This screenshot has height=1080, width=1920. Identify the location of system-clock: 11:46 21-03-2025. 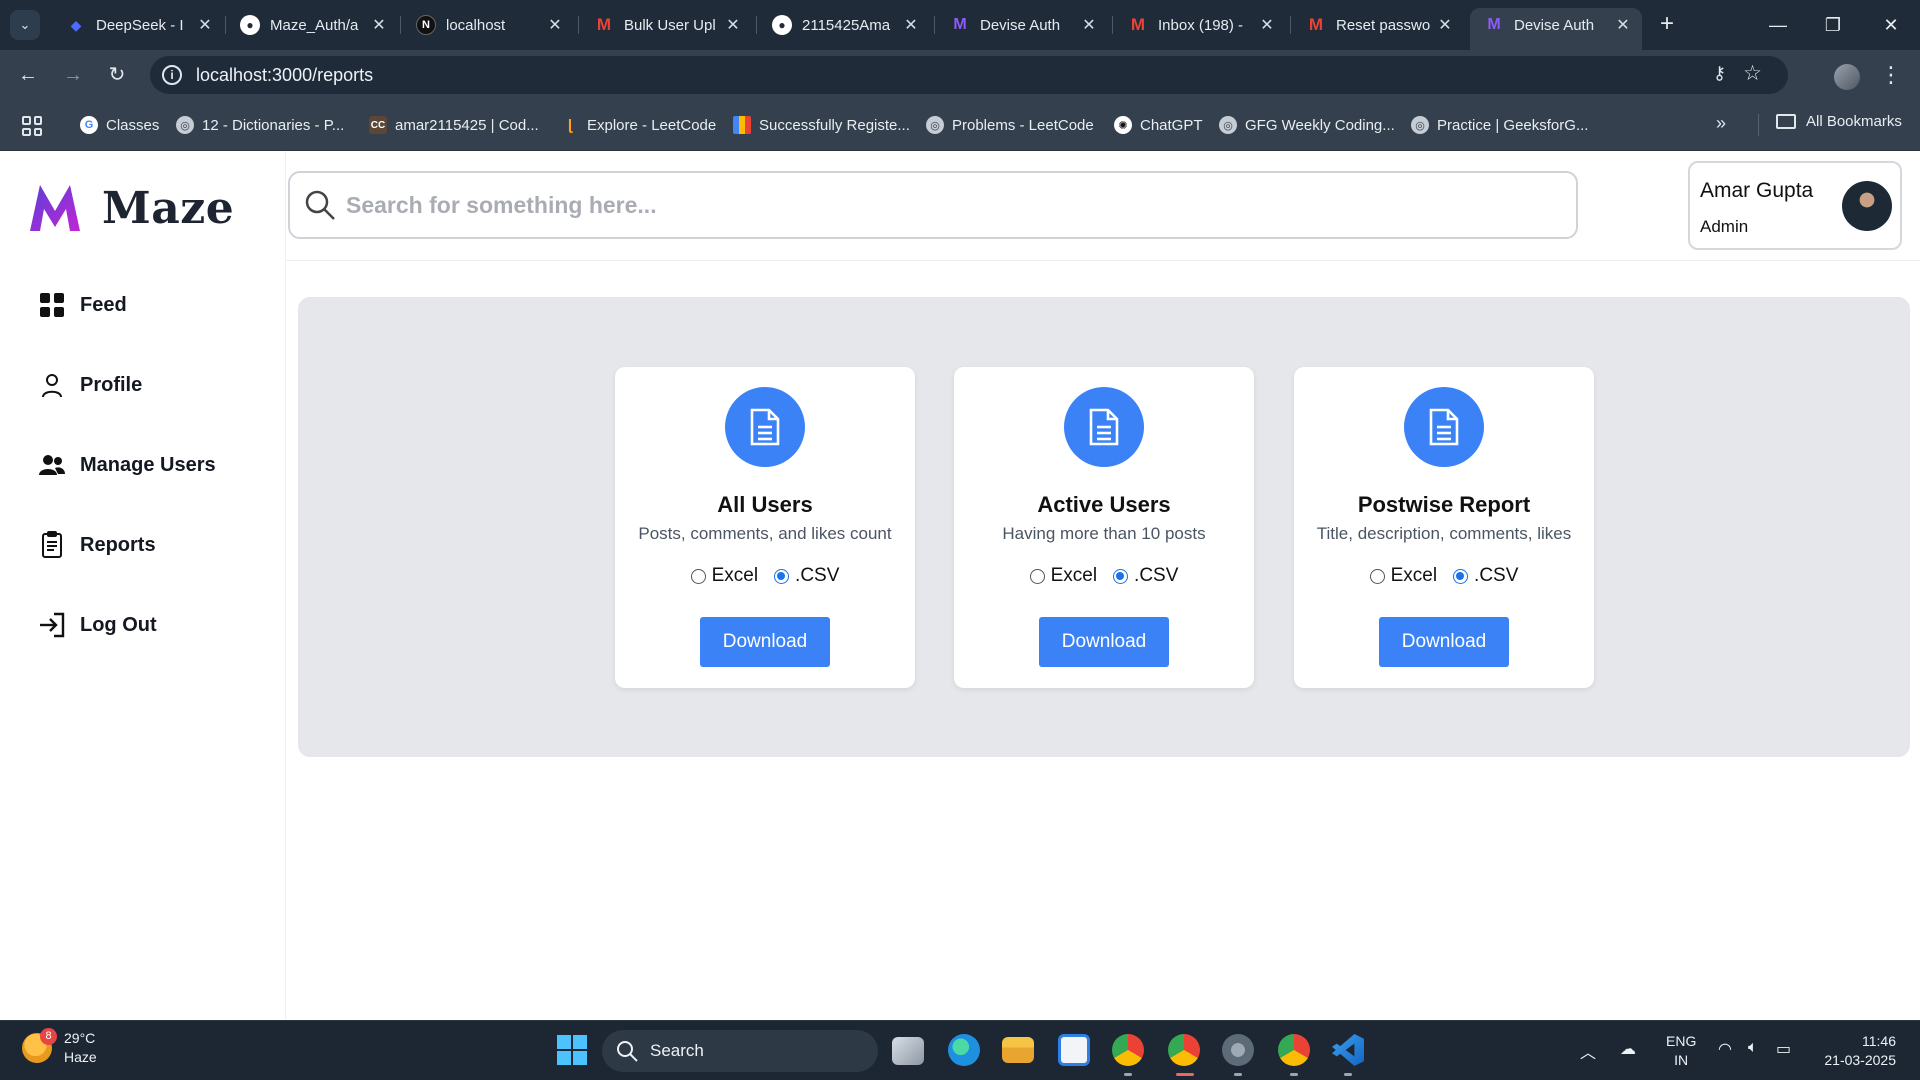
(1857, 1051).